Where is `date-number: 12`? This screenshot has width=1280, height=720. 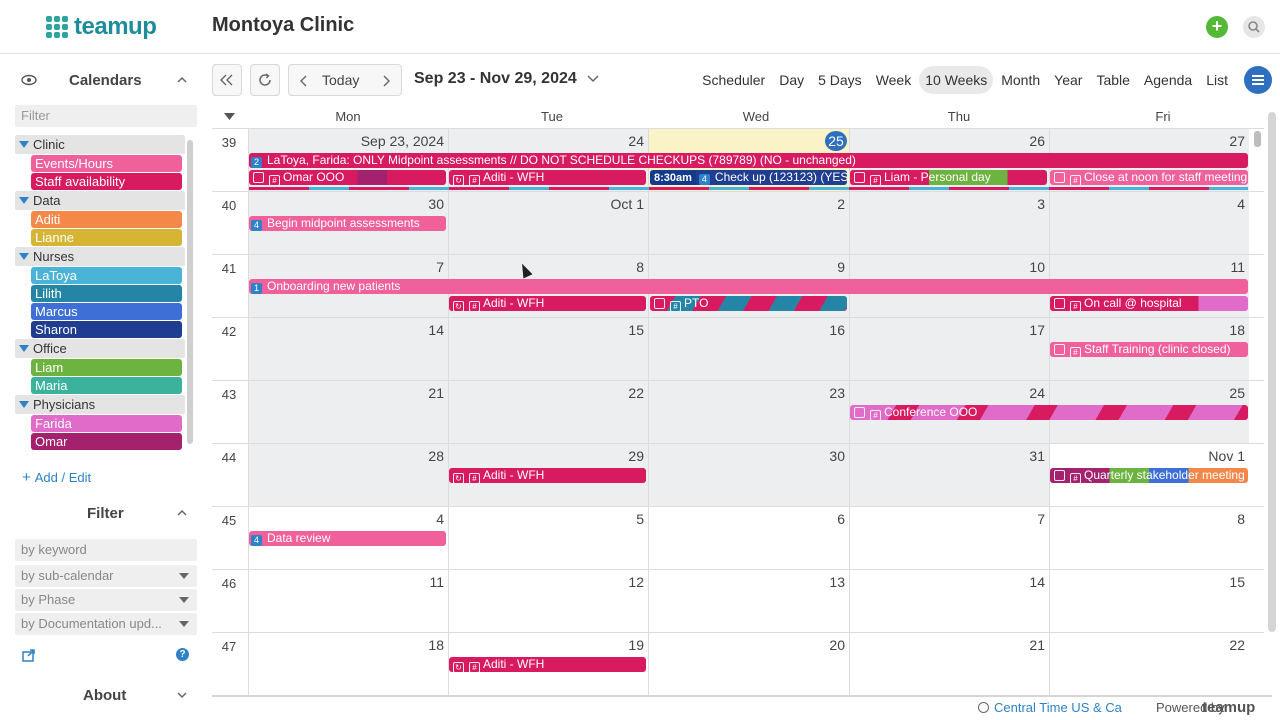 date-number: 12 is located at coordinates (636, 582).